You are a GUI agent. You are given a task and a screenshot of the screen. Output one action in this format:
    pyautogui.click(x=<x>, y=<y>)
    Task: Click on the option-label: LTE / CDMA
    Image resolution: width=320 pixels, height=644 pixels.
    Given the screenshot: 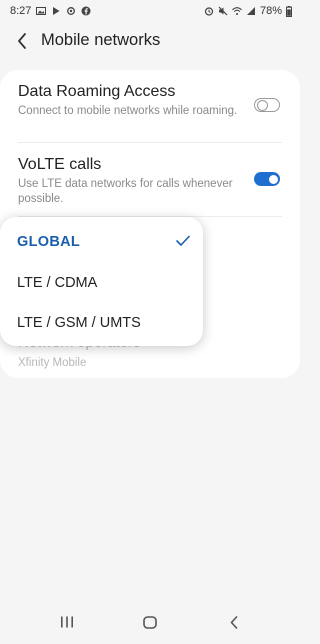 What is the action you would take?
    pyautogui.click(x=57, y=283)
    